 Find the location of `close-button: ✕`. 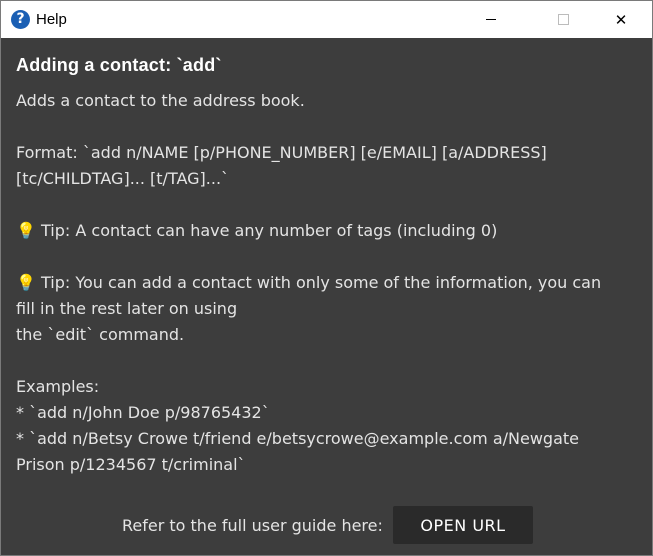

close-button: ✕ is located at coordinates (621, 19).